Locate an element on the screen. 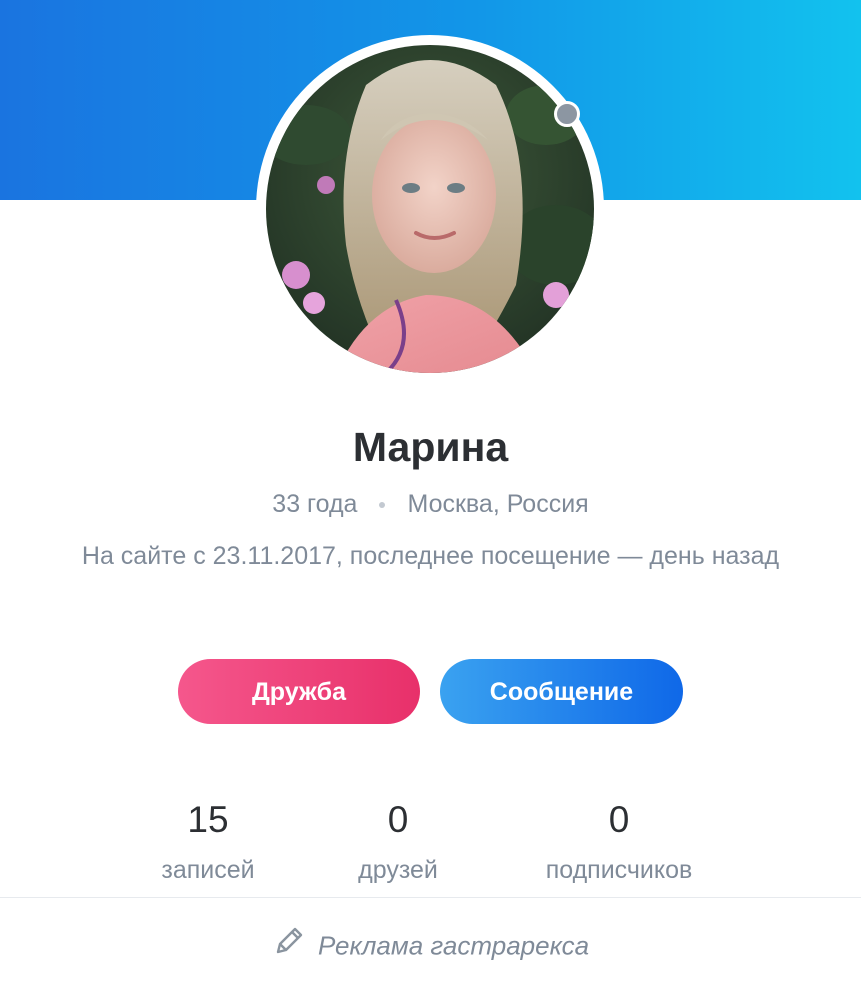 The height and width of the screenshot is (1000, 861). pencil-icon is located at coordinates (289, 944).